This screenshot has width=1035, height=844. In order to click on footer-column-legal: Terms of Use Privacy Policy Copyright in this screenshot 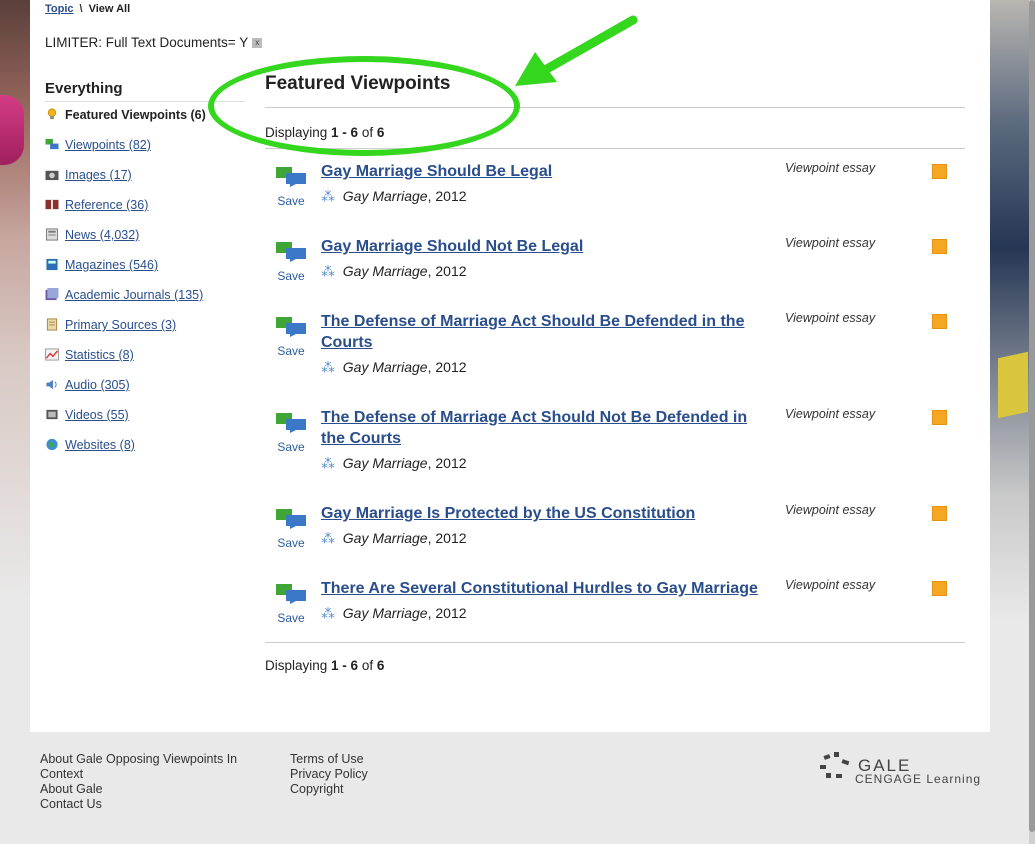, I will do `click(390, 774)`.